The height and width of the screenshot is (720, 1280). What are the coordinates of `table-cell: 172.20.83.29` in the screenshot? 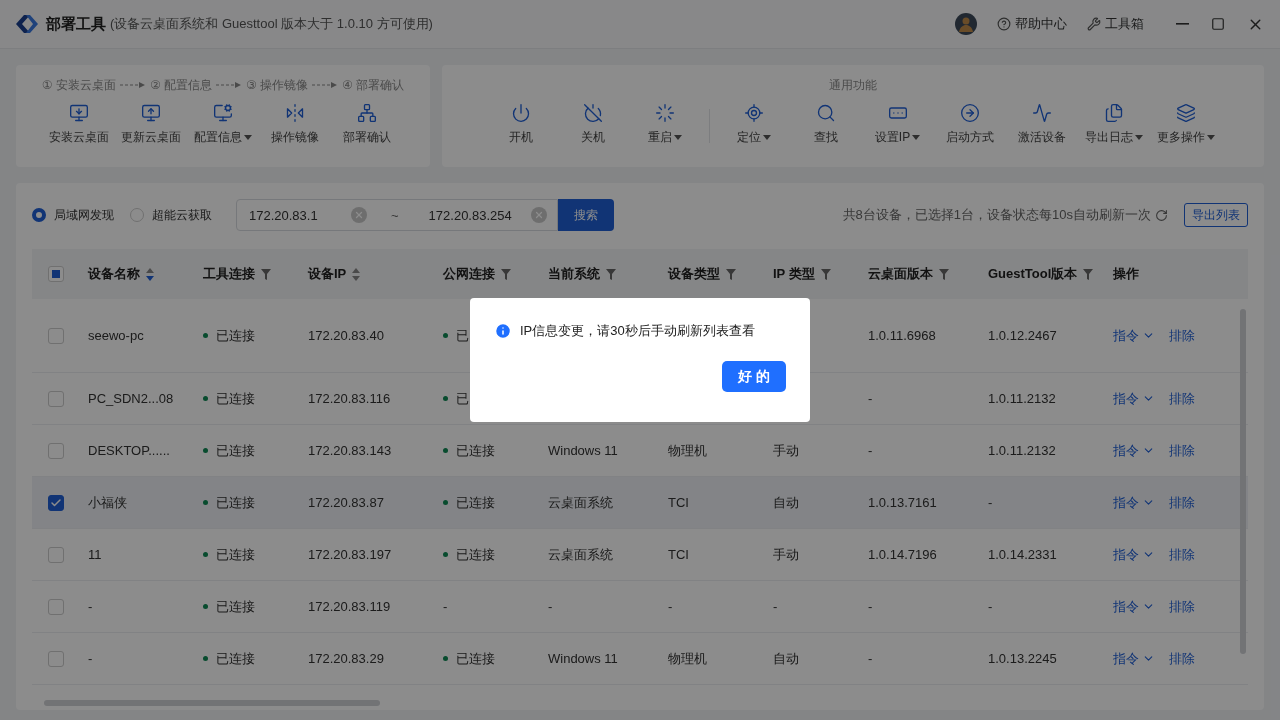 It's located at (346, 658).